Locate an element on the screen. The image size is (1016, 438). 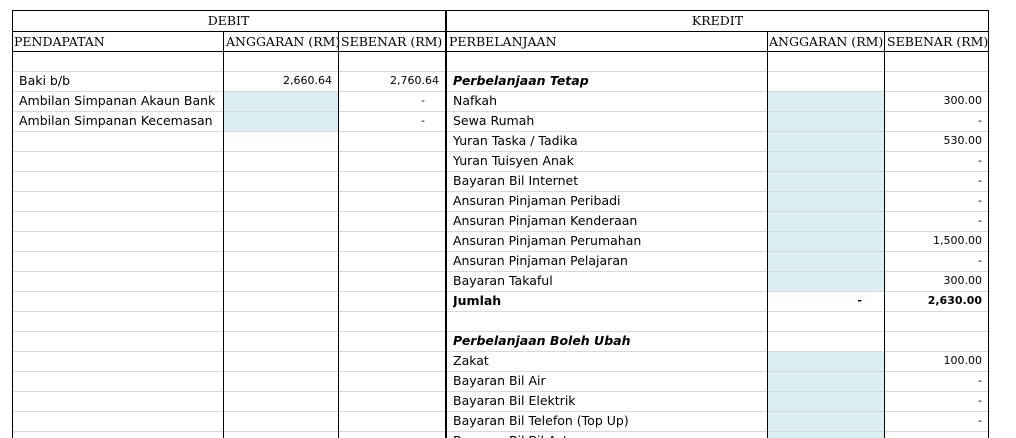
debit-row-sebenar: 2,760.64 is located at coordinates (390, 81).